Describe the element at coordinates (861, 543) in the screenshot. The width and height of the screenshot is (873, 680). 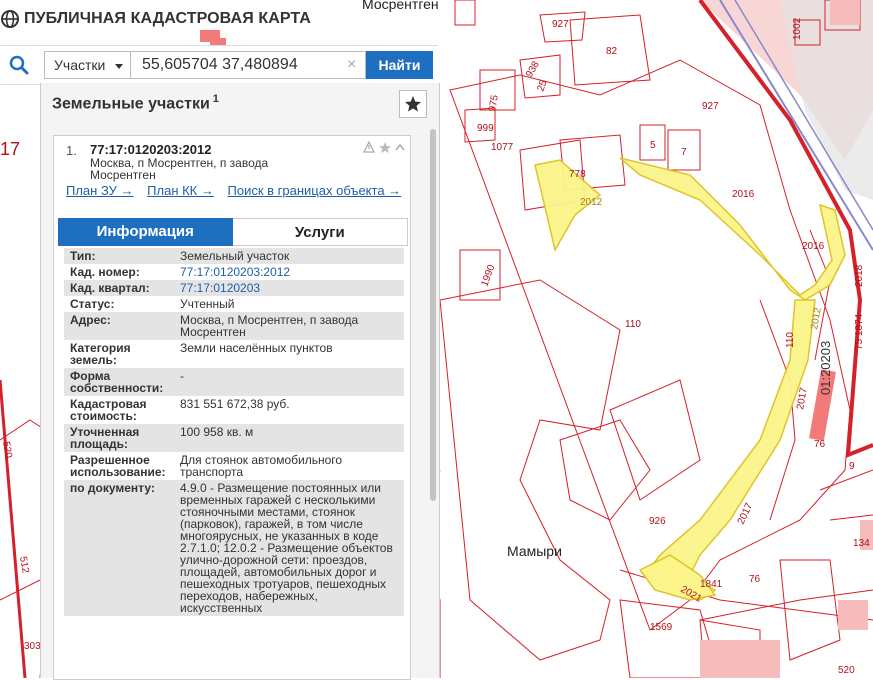
I see `parcel-label: 134` at that location.